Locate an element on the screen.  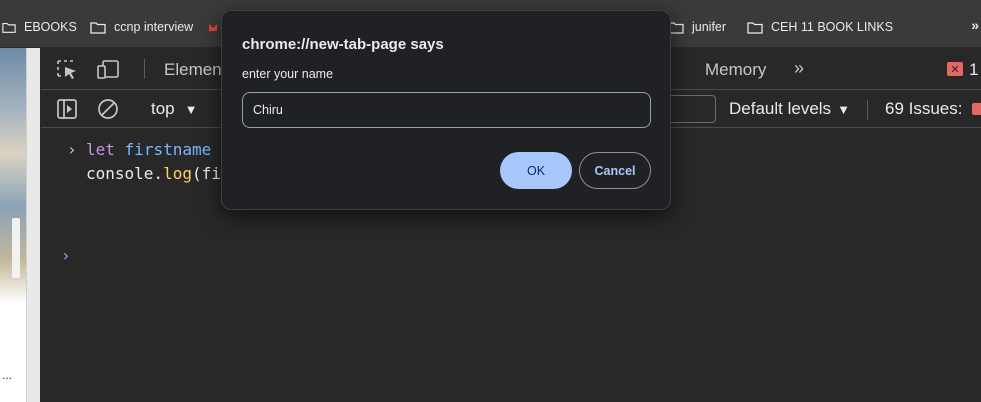
sidebar-toggle-icon is located at coordinates (67, 109).